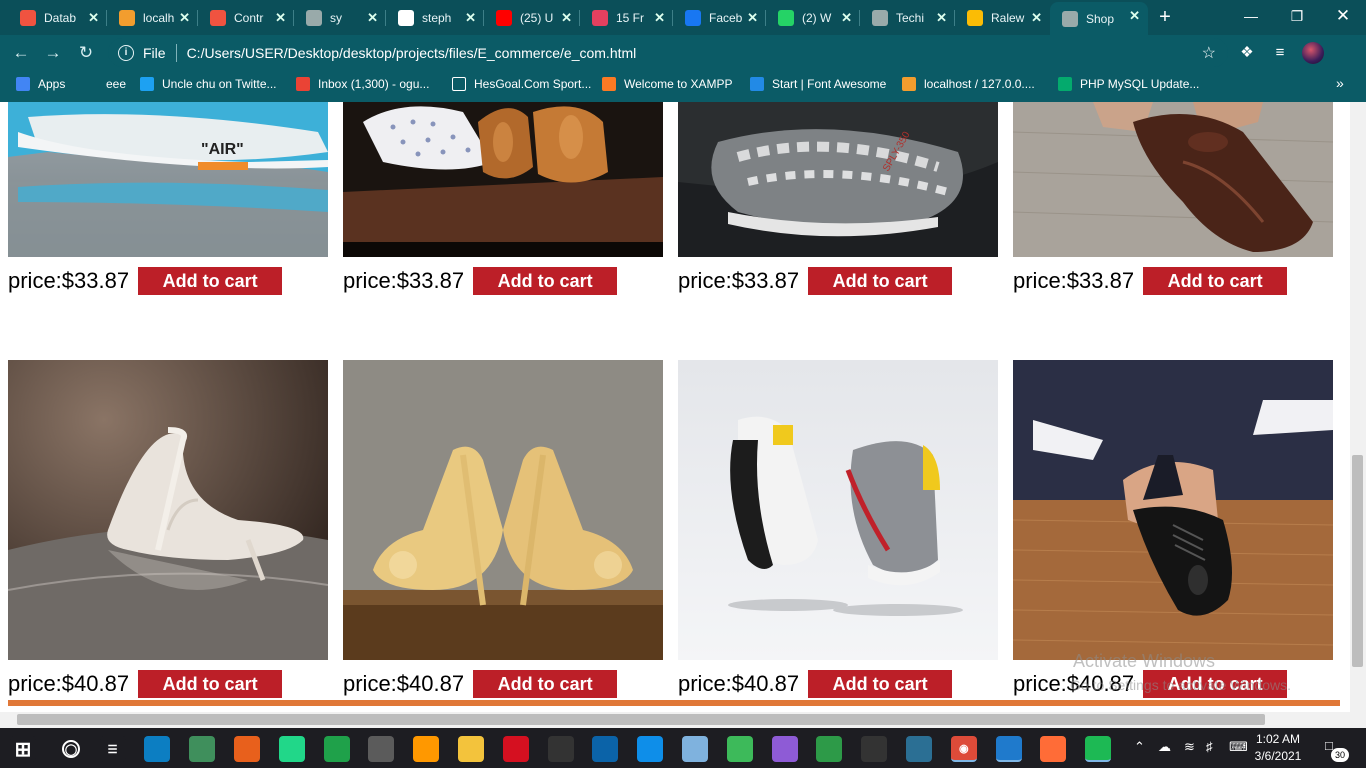 This screenshot has width=1366, height=768. I want to click on new-tab-button: +, so click(1165, 17).